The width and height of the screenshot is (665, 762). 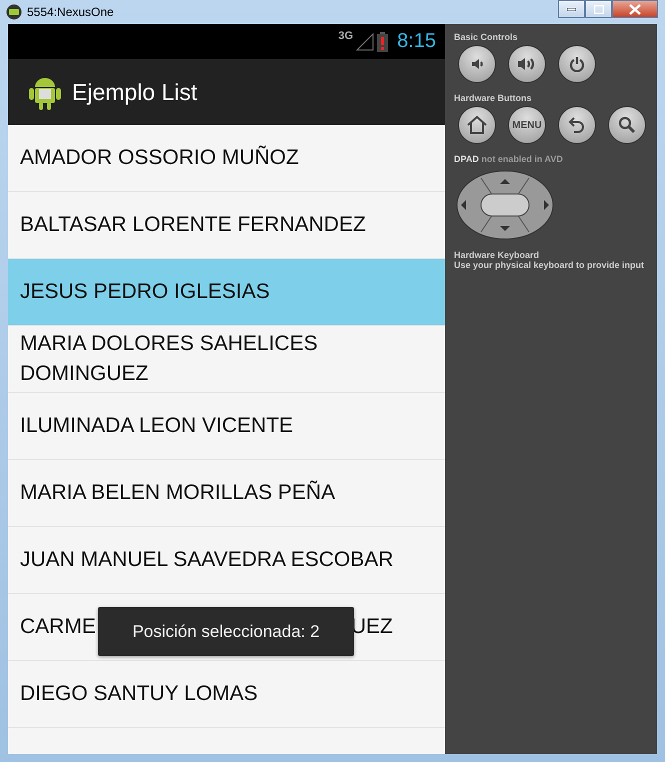 I want to click on battery-icon, so click(x=382, y=42).